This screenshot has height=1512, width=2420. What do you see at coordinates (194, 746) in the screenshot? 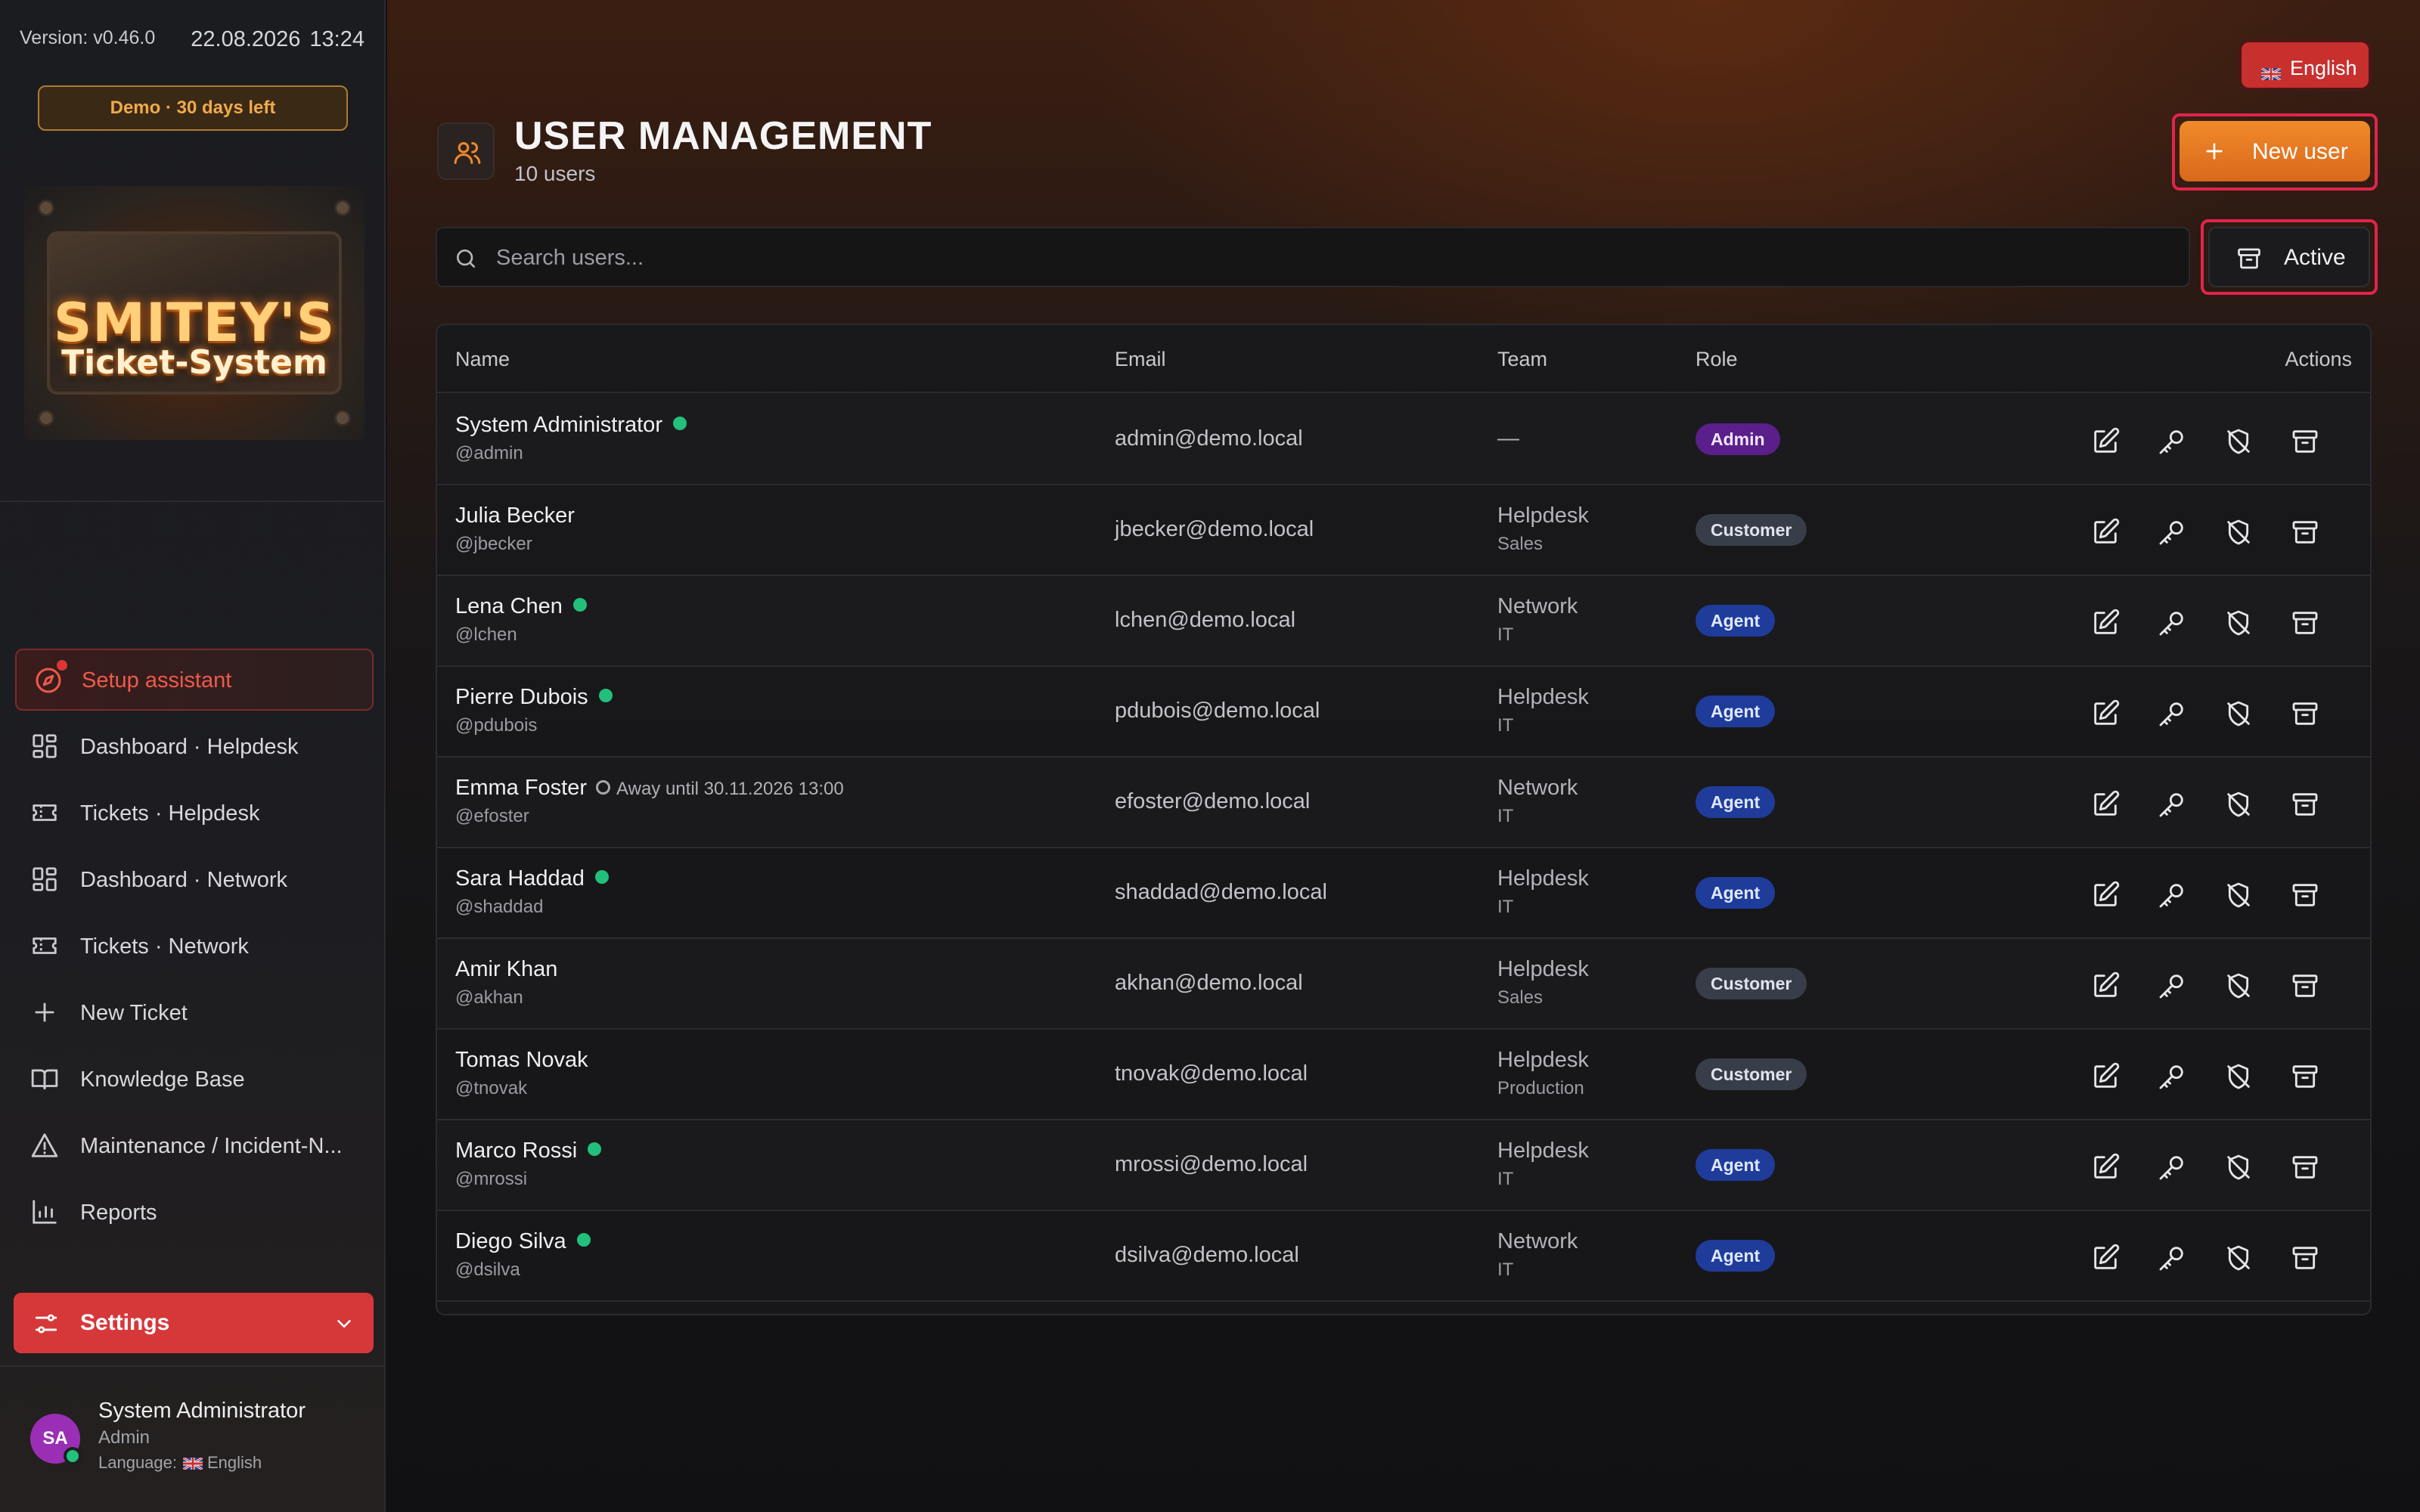
I see `sidebar-item-dashboard-helpdesk: Dashboard · Helpdesk` at bounding box center [194, 746].